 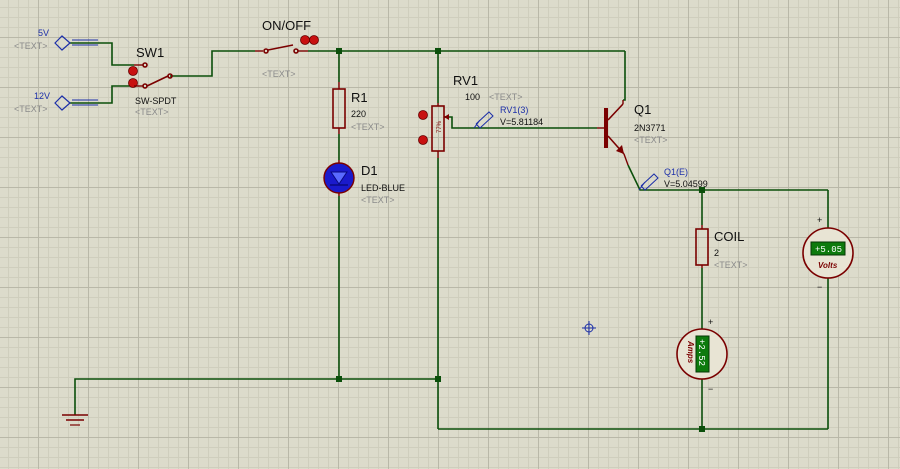 What do you see at coordinates (650, 128) in the screenshot?
I see `component-value: 2N3771` at bounding box center [650, 128].